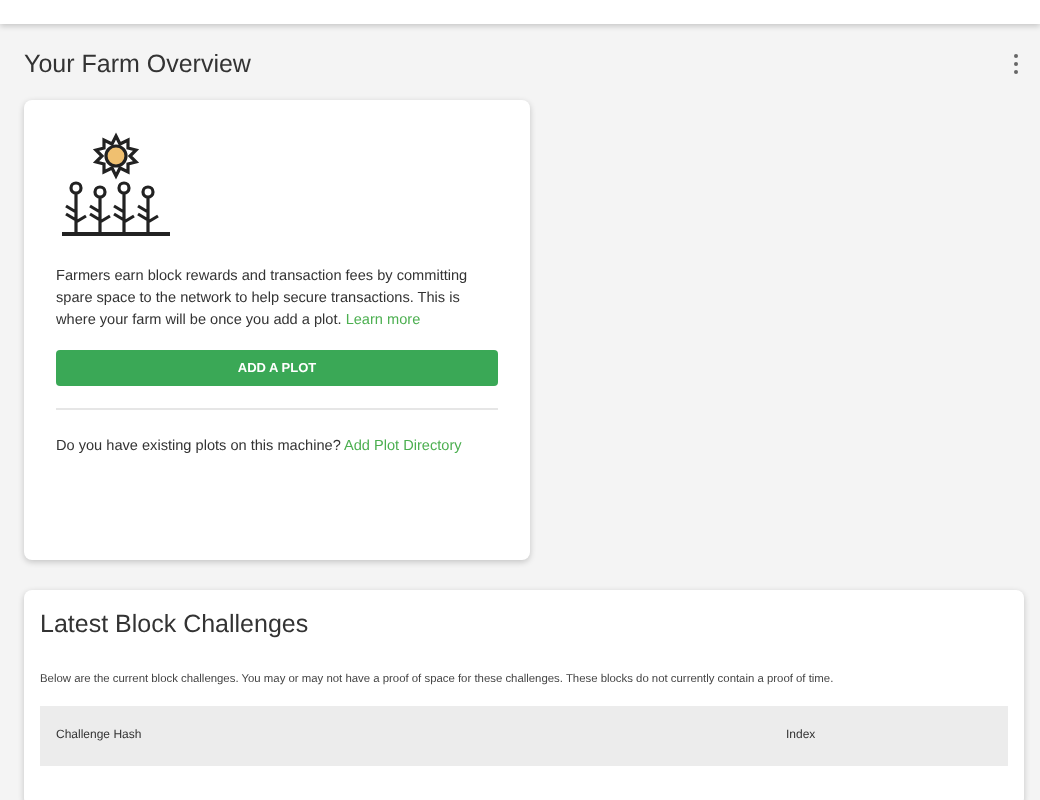 This screenshot has width=1040, height=800. I want to click on page-title: Your Farm Overview, so click(137, 64).